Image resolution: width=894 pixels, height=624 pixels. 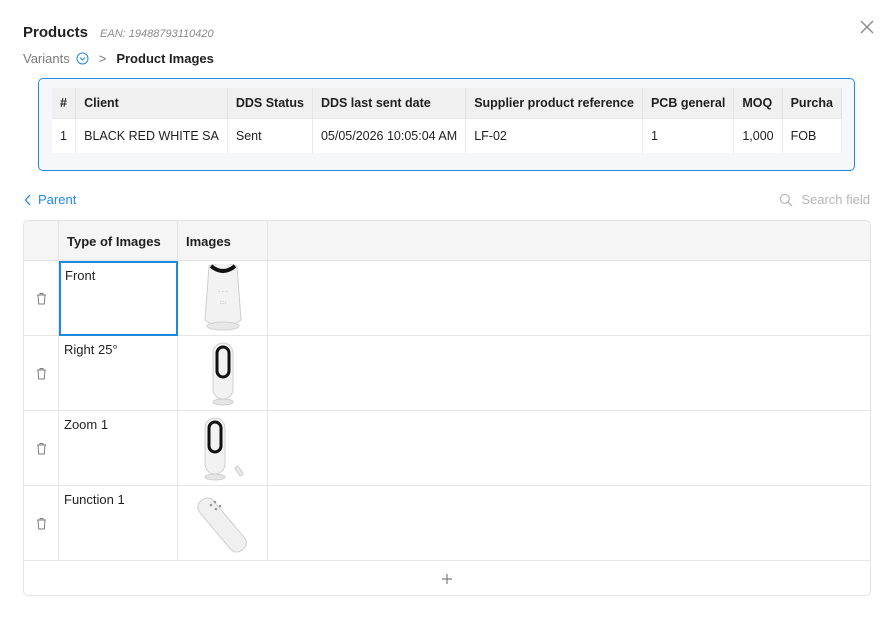 I want to click on fan-side-icon, so click(x=222, y=373).